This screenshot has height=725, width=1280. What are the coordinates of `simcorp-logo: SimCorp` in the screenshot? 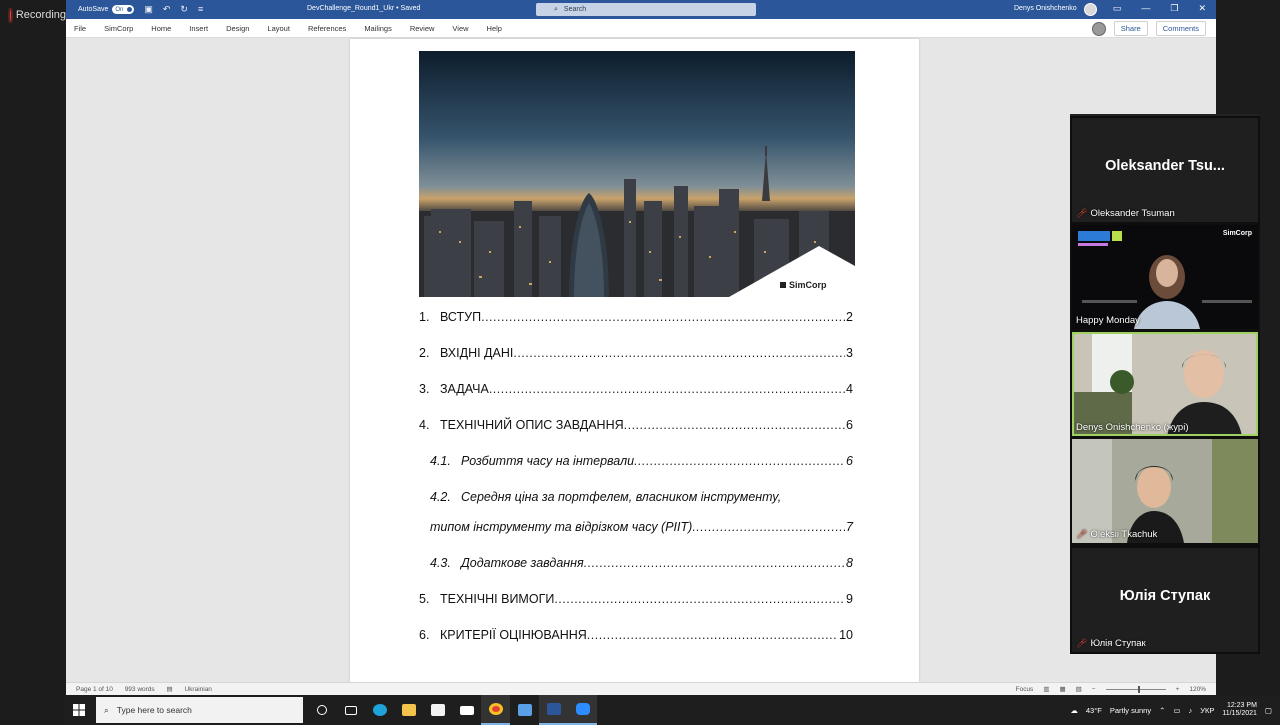 It's located at (803, 285).